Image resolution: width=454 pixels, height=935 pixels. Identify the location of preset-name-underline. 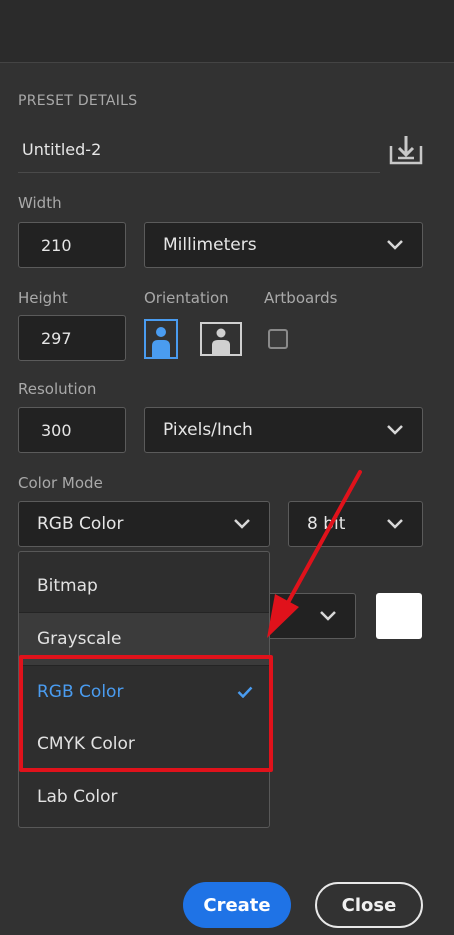
(199, 172).